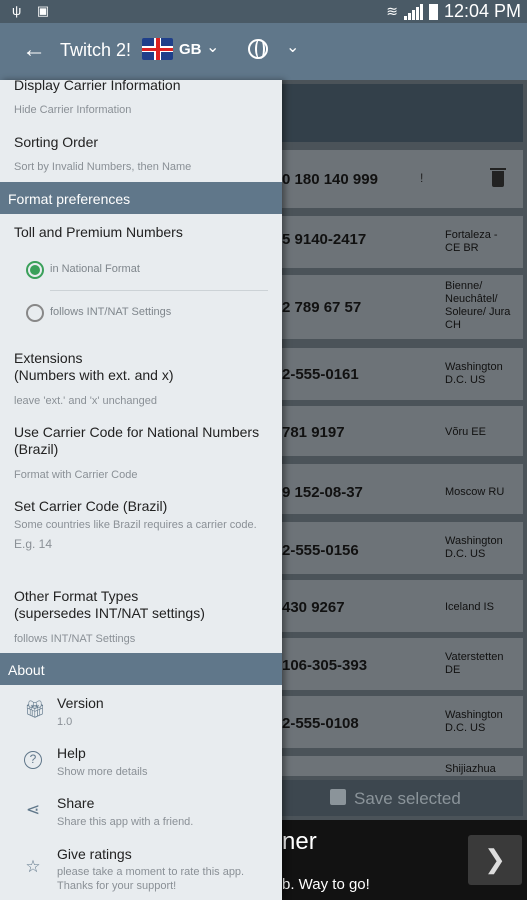 The height and width of the screenshot is (900, 527). What do you see at coordinates (433, 11) in the screenshot?
I see `battery-icon` at bounding box center [433, 11].